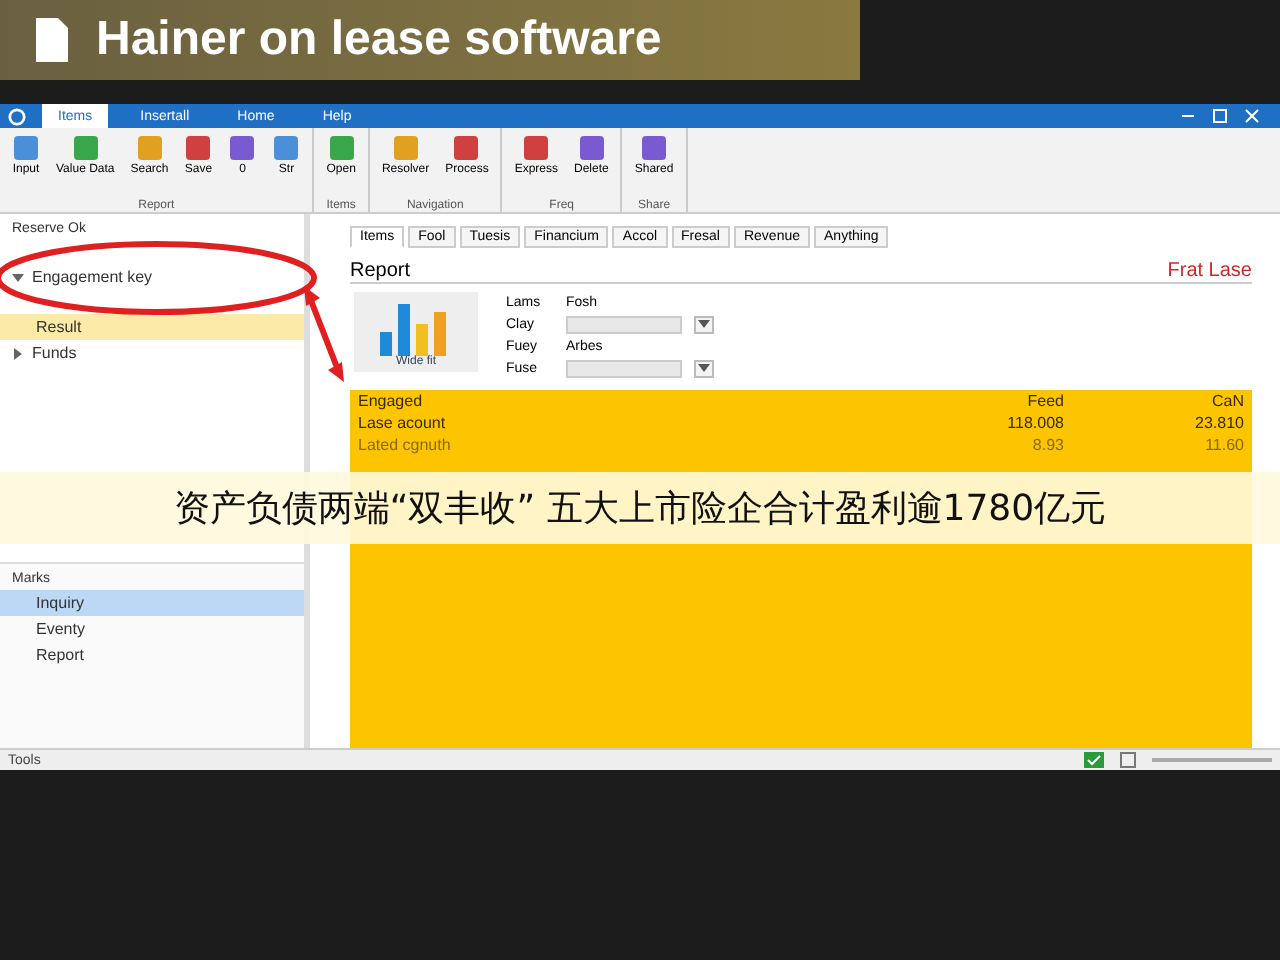 This screenshot has height=960, width=1280. What do you see at coordinates (403, 423) in the screenshot?
I see `table-cell-text: Lase acount` at bounding box center [403, 423].